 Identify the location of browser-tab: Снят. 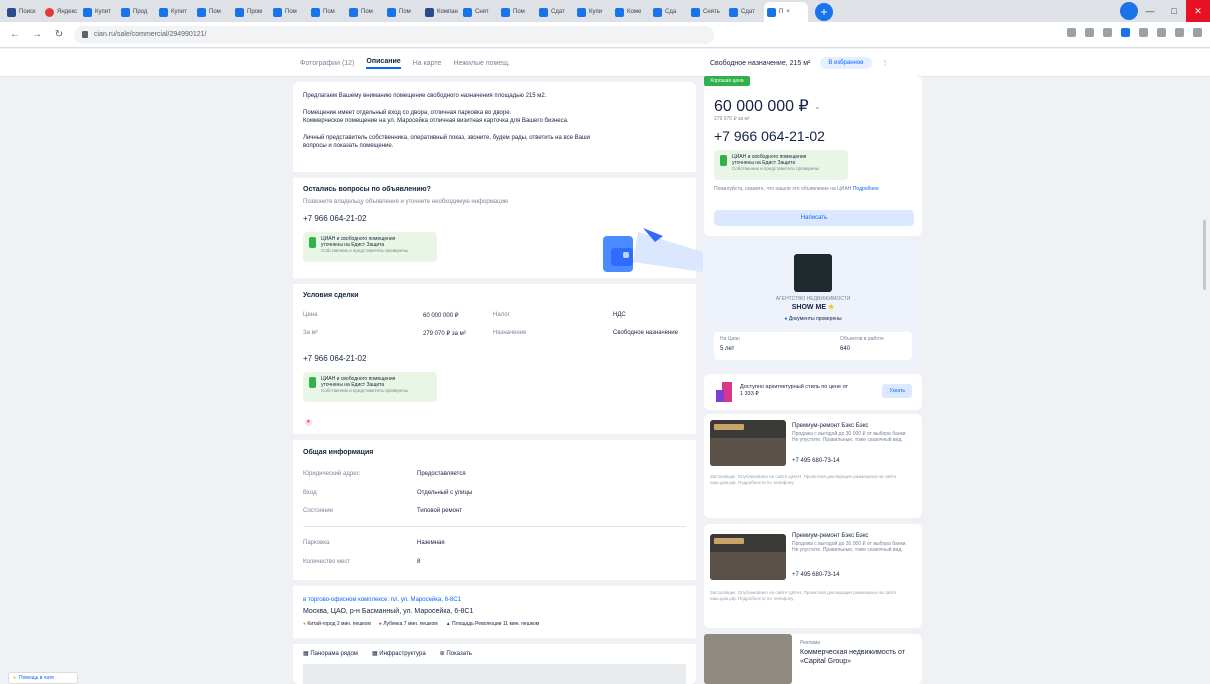
(478, 12).